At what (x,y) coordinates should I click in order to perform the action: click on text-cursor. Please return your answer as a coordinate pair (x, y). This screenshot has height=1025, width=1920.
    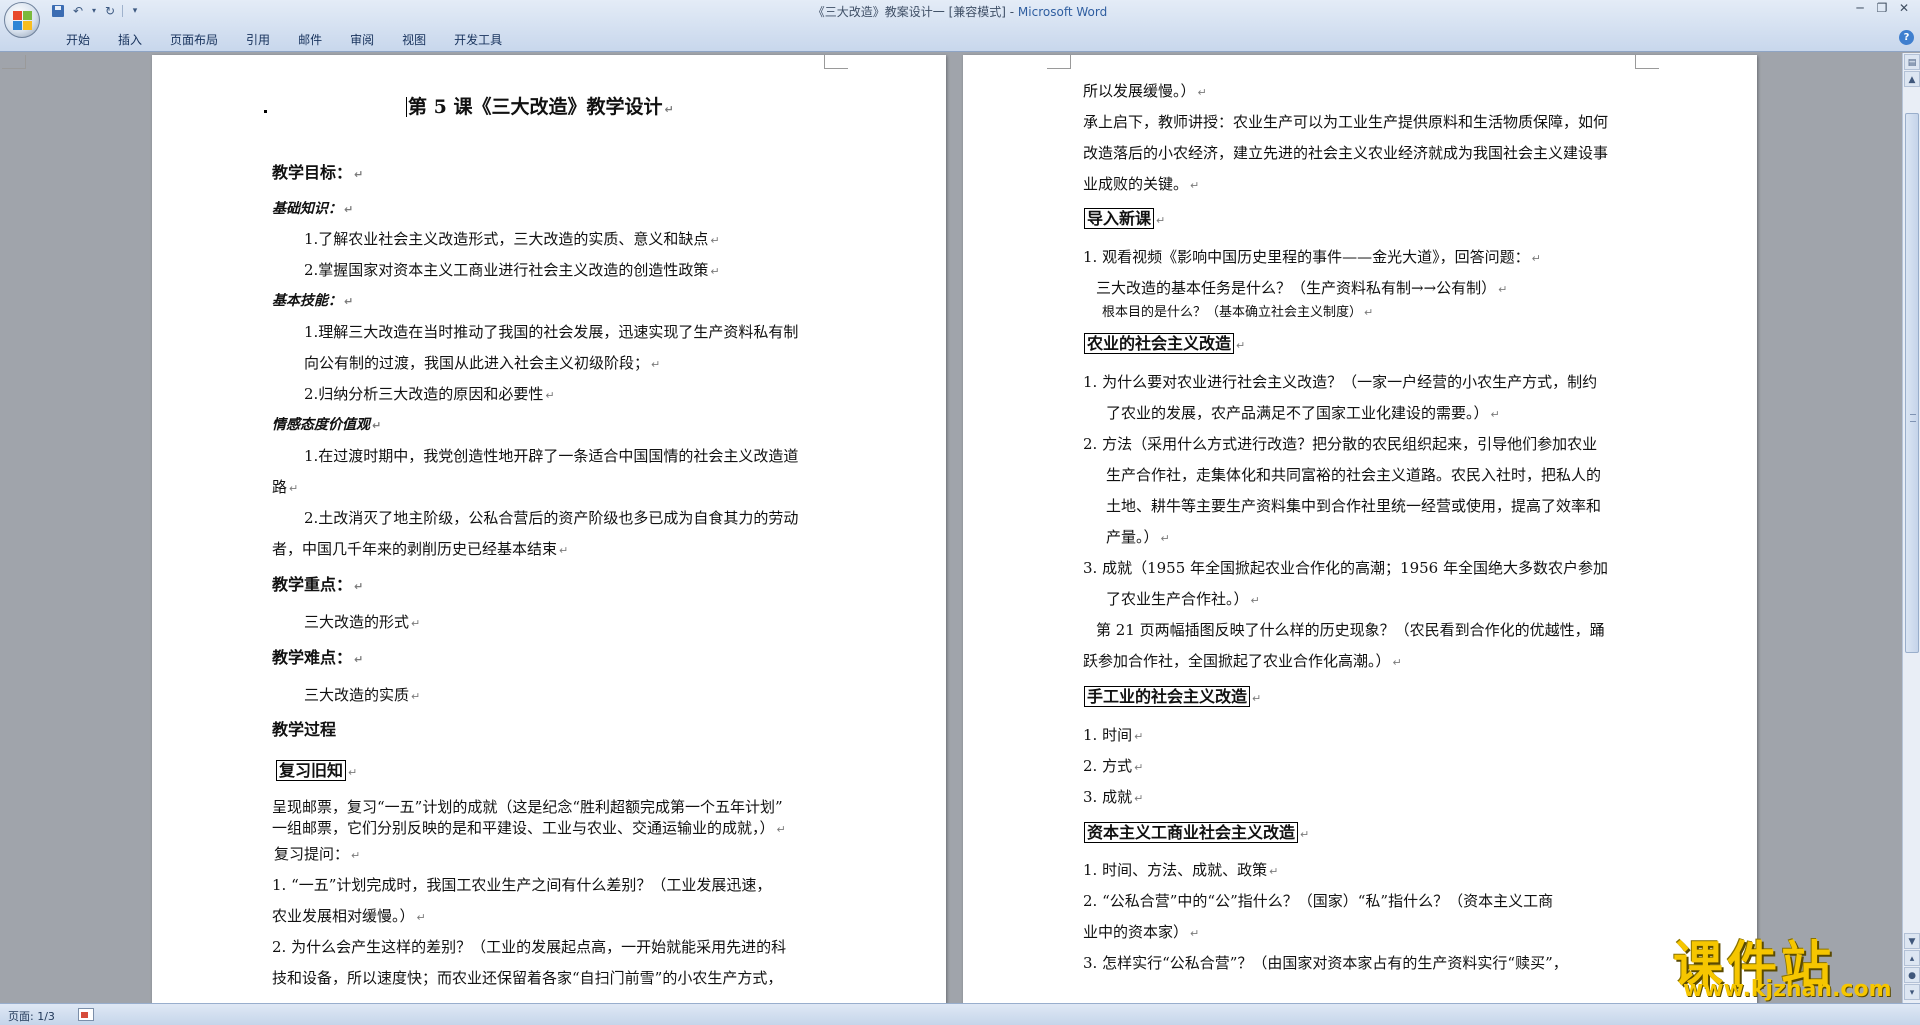
    Looking at the image, I should click on (406, 107).